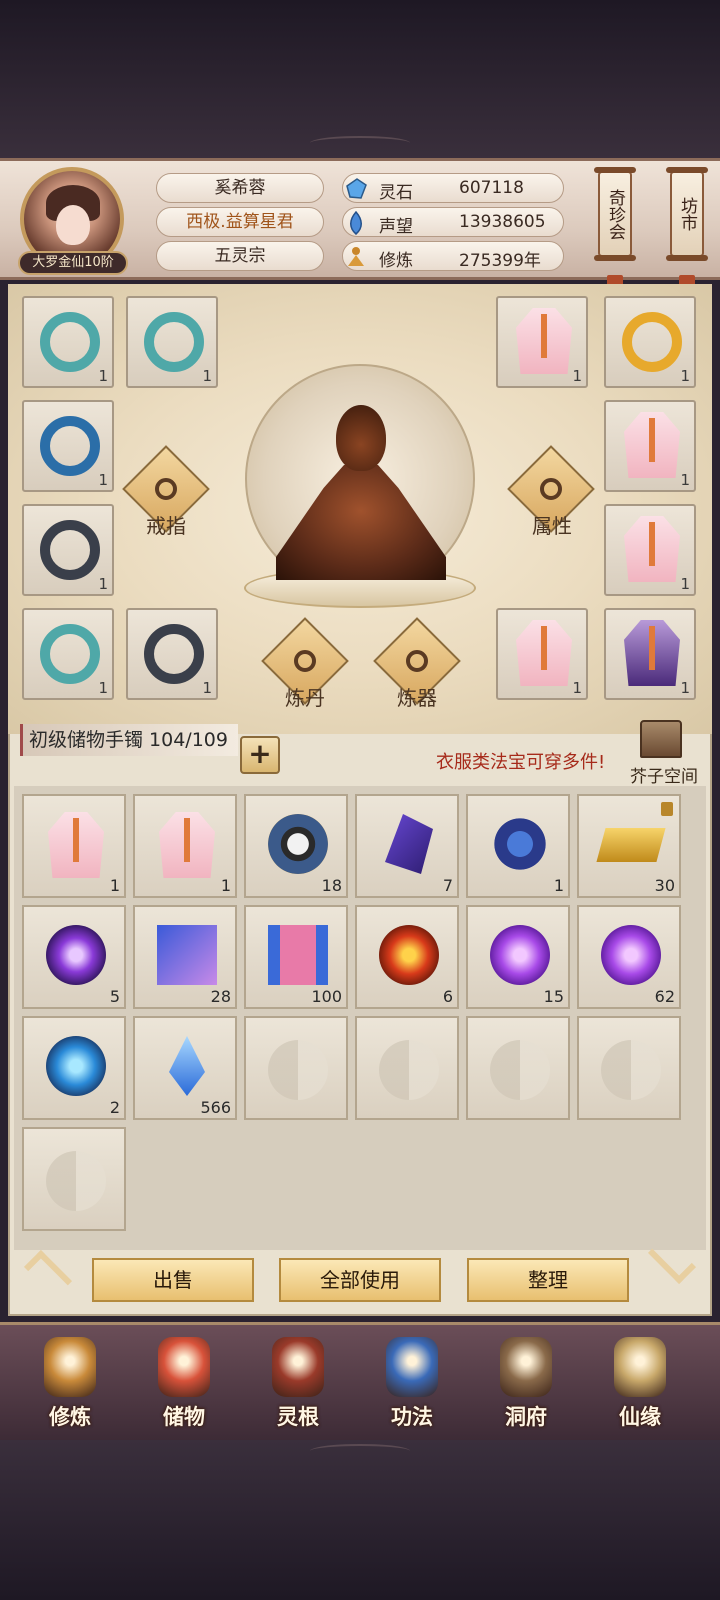 The height and width of the screenshot is (1600, 720). I want to click on bagua-compass-icon, so click(298, 844).